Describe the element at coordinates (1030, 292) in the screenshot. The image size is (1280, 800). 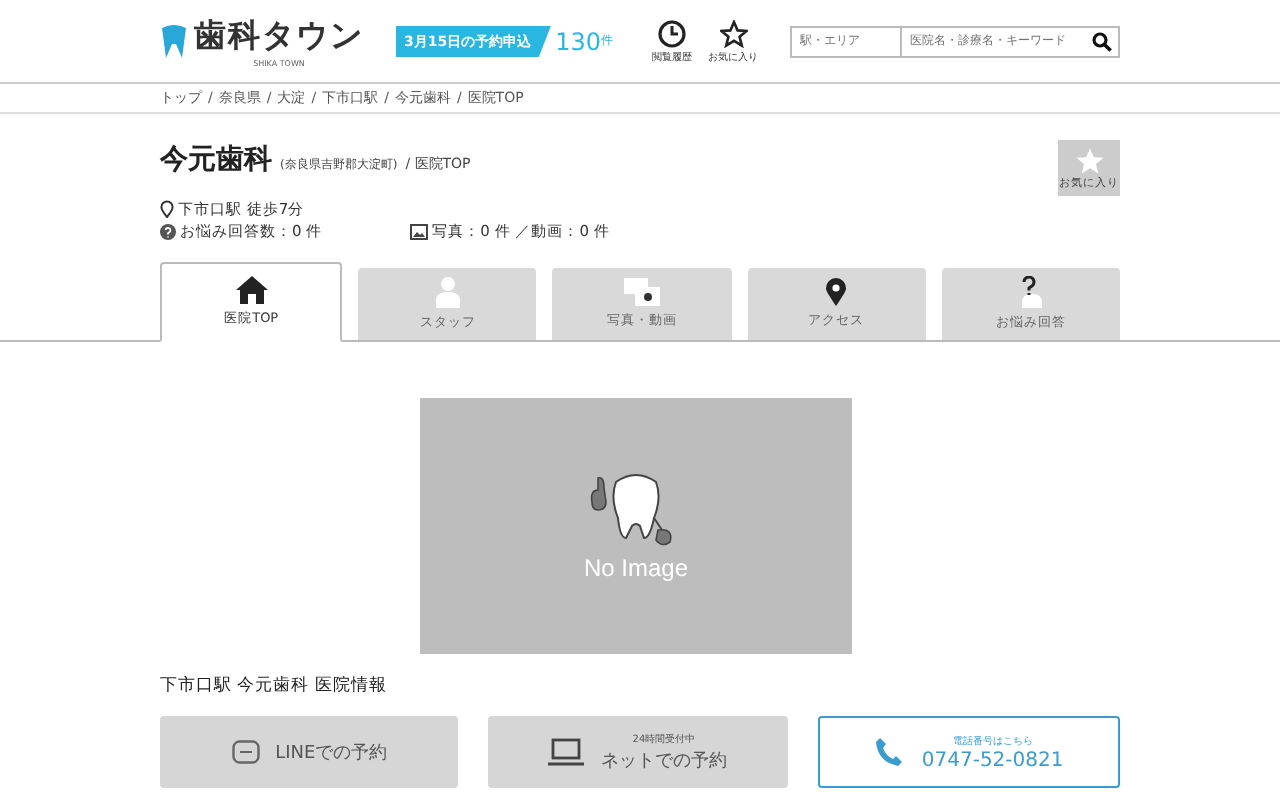
I see `question-person-icon` at that location.